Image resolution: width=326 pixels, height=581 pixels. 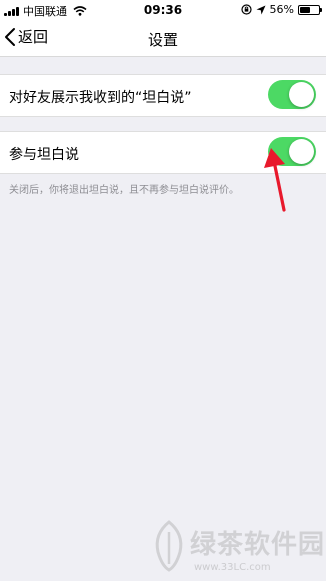 I want to click on show-friends-toggle, so click(x=292, y=94).